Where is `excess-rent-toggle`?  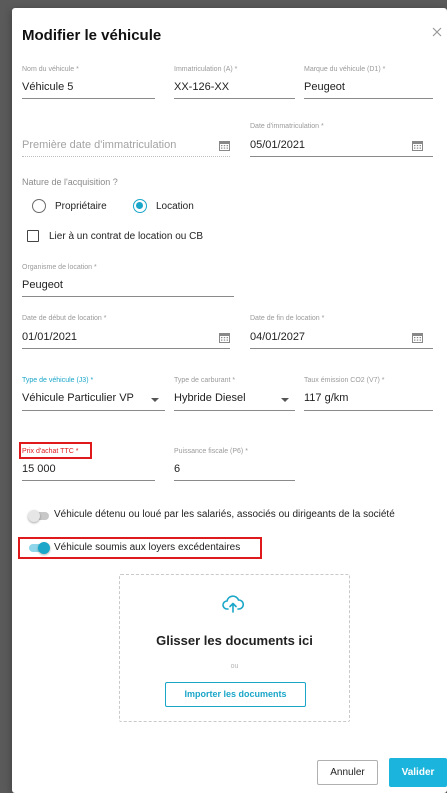
excess-rent-toggle is located at coordinates (39, 548).